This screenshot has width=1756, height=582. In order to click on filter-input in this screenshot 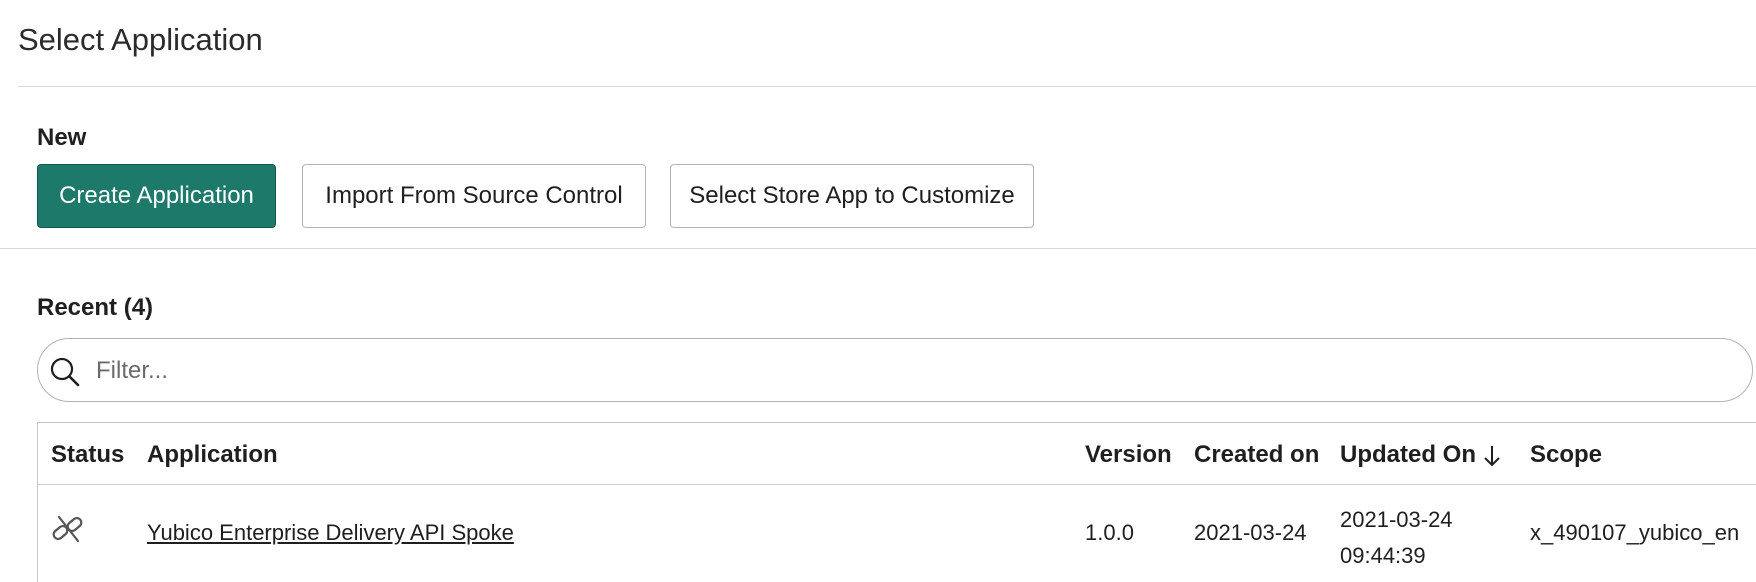, I will do `click(896, 371)`.